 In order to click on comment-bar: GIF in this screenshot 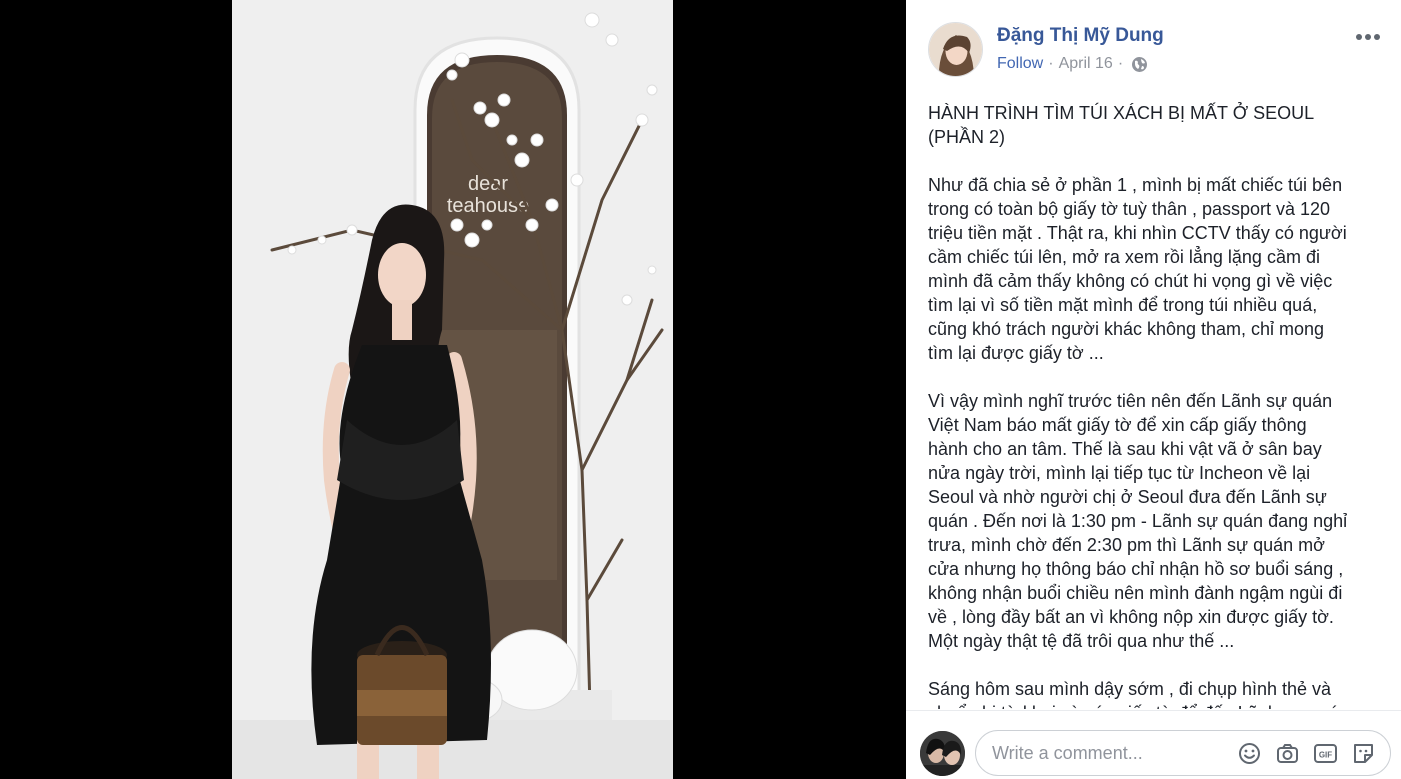, I will do `click(1153, 744)`.